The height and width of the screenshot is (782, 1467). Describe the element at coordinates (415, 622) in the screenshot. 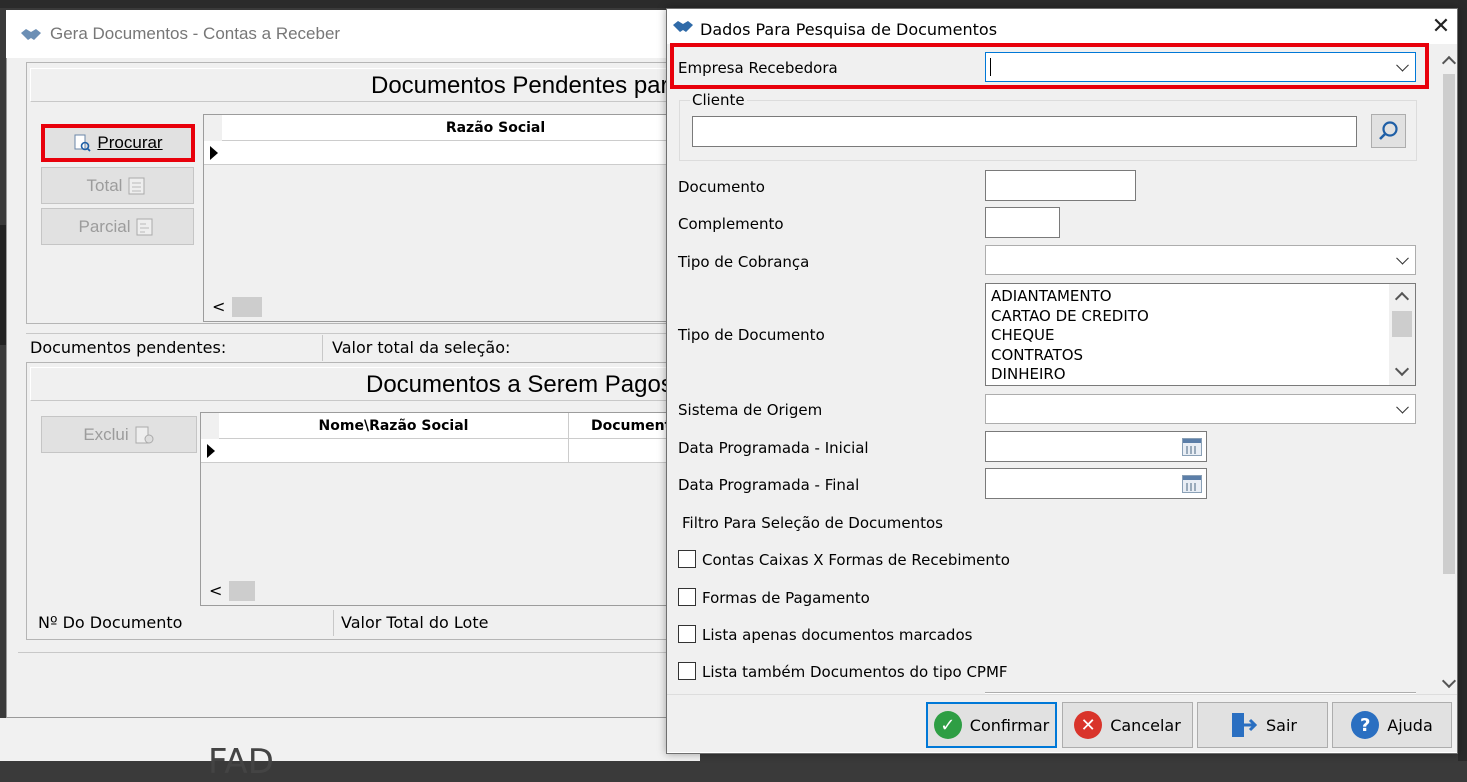

I see `lot-total-label: Valor Total do Lote` at that location.